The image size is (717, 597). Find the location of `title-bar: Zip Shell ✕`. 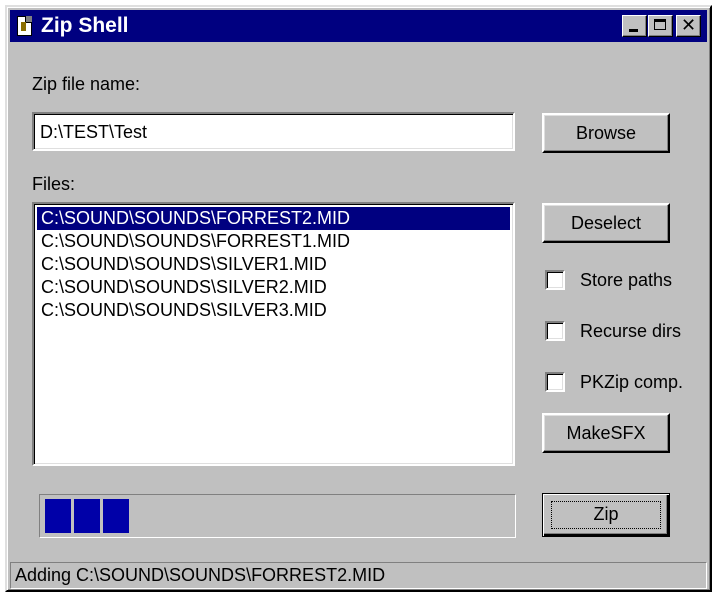

title-bar: Zip Shell ✕ is located at coordinates (358, 26).